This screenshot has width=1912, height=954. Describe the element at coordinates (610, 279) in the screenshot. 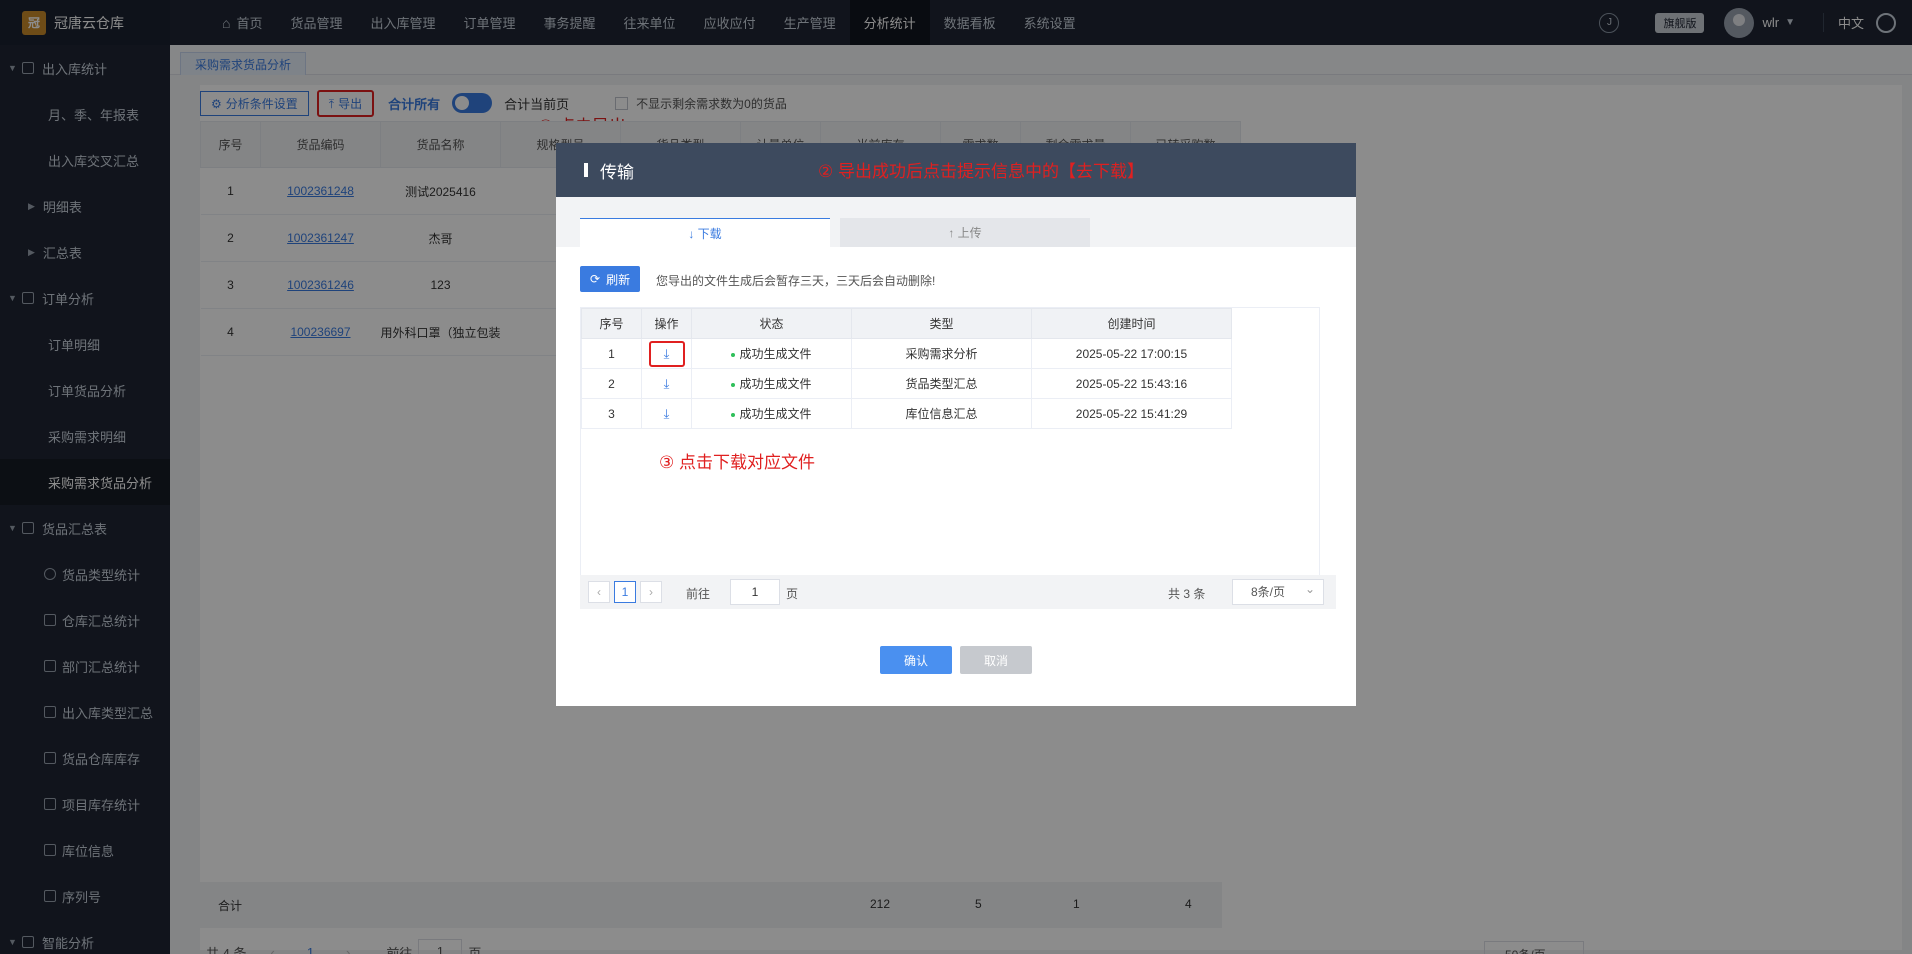

I see `refresh-button: ⟳ 刷新` at that location.